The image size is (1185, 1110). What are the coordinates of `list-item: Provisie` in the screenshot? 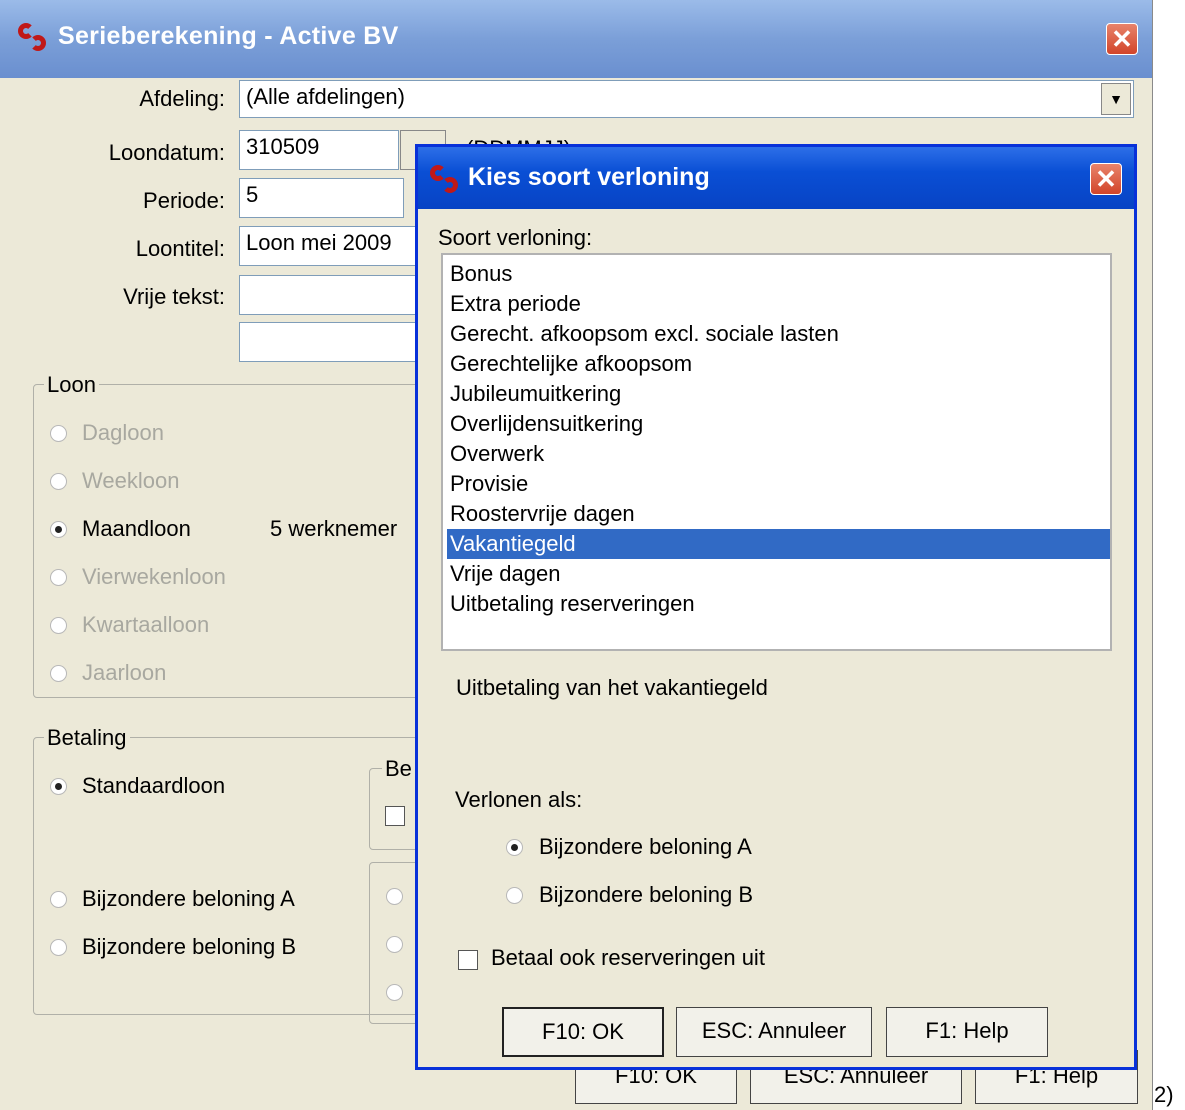 It's located at (778, 484).